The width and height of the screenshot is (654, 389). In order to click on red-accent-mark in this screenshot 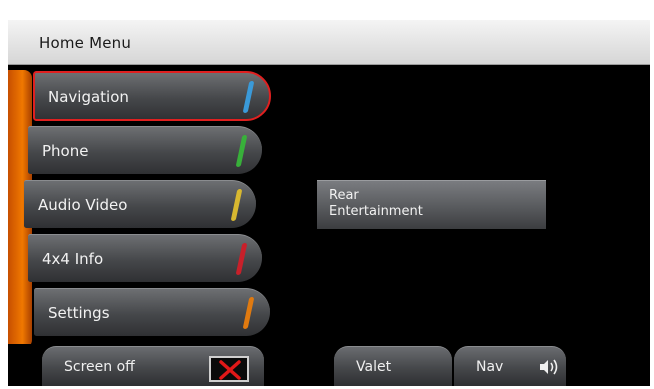, I will do `click(241, 259)`.